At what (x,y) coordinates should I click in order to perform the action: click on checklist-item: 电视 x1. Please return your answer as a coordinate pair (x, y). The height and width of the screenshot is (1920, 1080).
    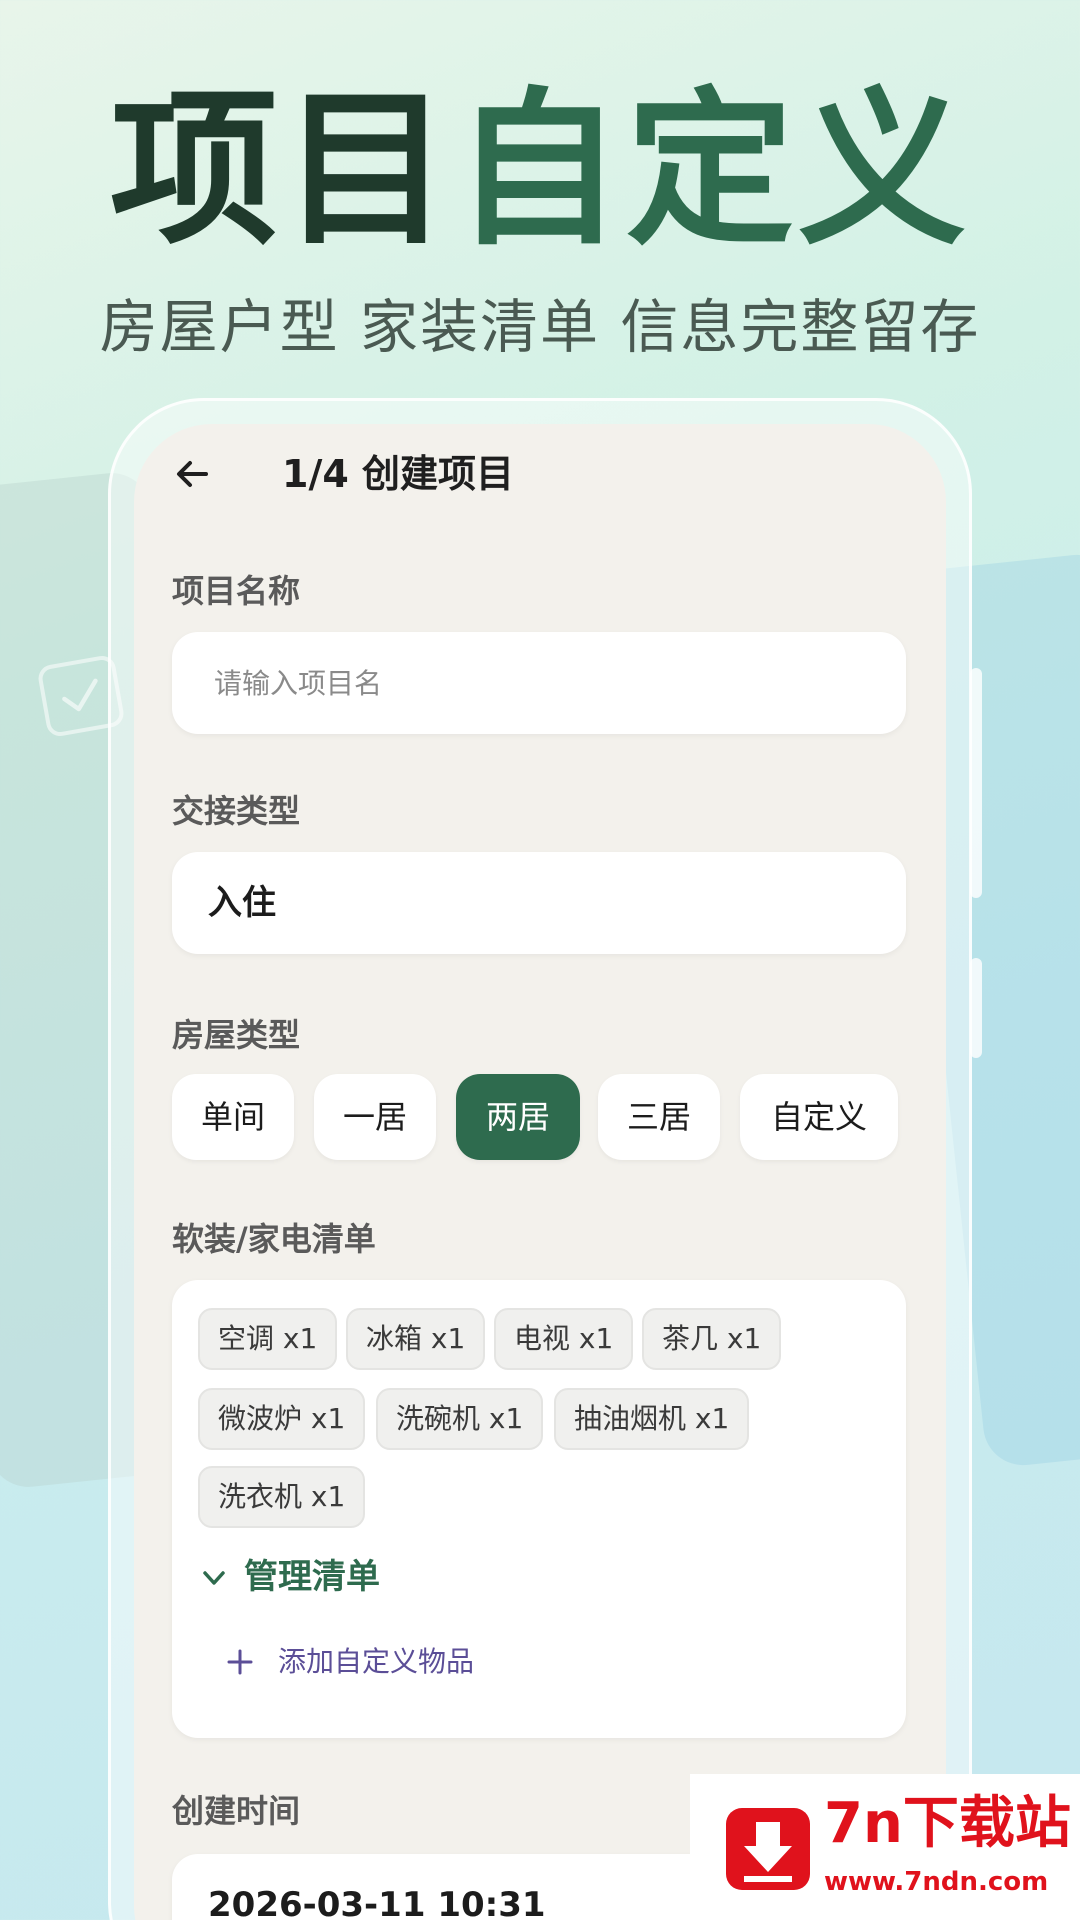
    Looking at the image, I should click on (564, 1339).